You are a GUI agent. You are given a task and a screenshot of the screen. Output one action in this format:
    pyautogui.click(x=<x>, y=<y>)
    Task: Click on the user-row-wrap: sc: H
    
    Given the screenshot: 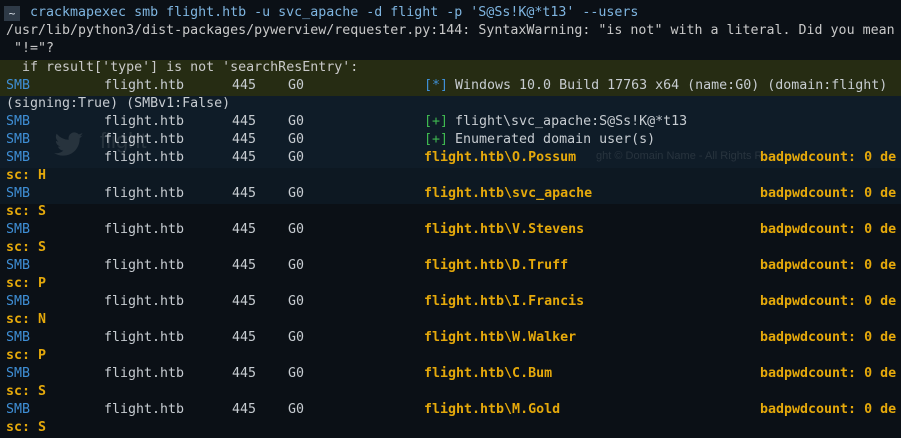 What is the action you would take?
    pyautogui.click(x=450, y=176)
    